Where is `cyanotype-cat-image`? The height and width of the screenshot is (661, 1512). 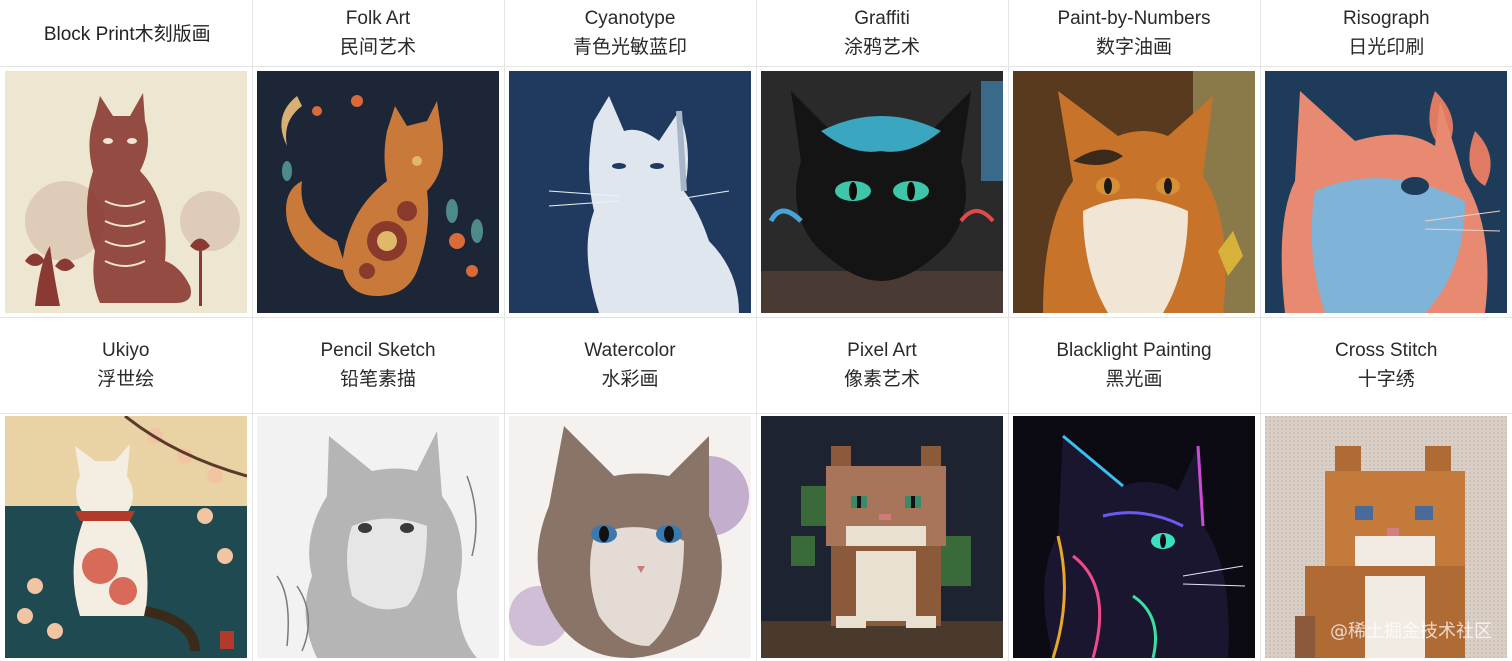 cyanotype-cat-image is located at coordinates (630, 191).